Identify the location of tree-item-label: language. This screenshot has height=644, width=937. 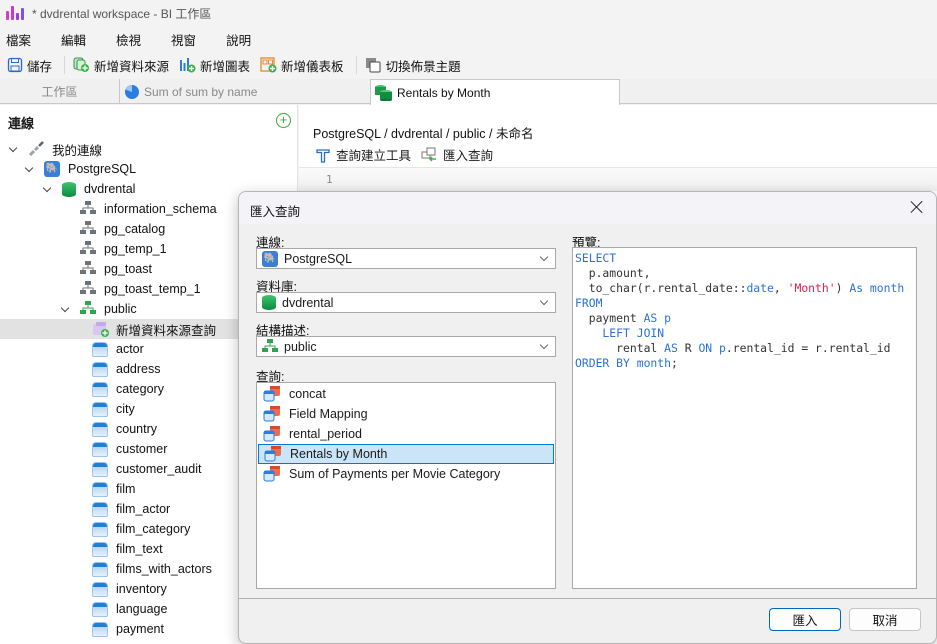
(142, 609).